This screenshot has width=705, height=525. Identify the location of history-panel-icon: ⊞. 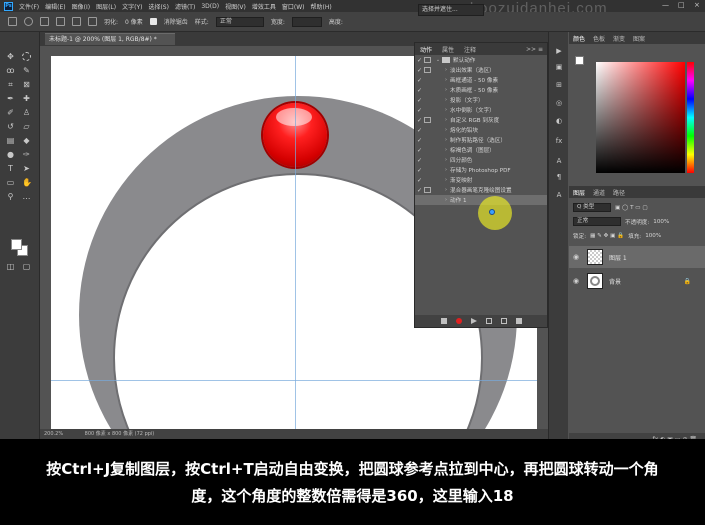
(559, 85).